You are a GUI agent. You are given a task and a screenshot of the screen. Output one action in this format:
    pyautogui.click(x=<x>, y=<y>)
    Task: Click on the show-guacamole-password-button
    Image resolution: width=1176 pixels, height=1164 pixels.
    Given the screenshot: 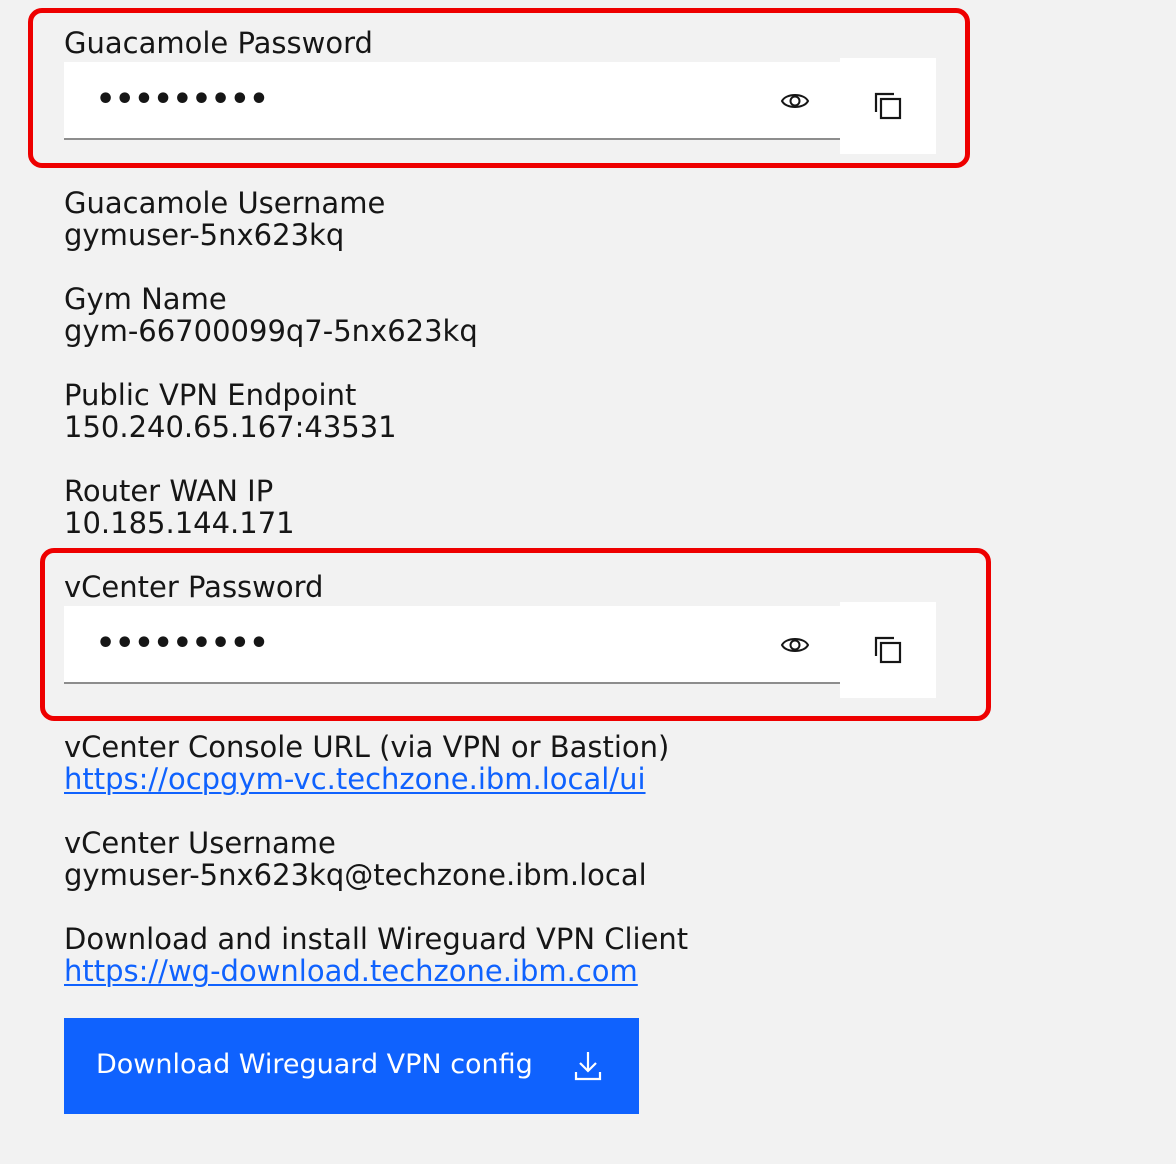 What is the action you would take?
    pyautogui.click(x=795, y=101)
    